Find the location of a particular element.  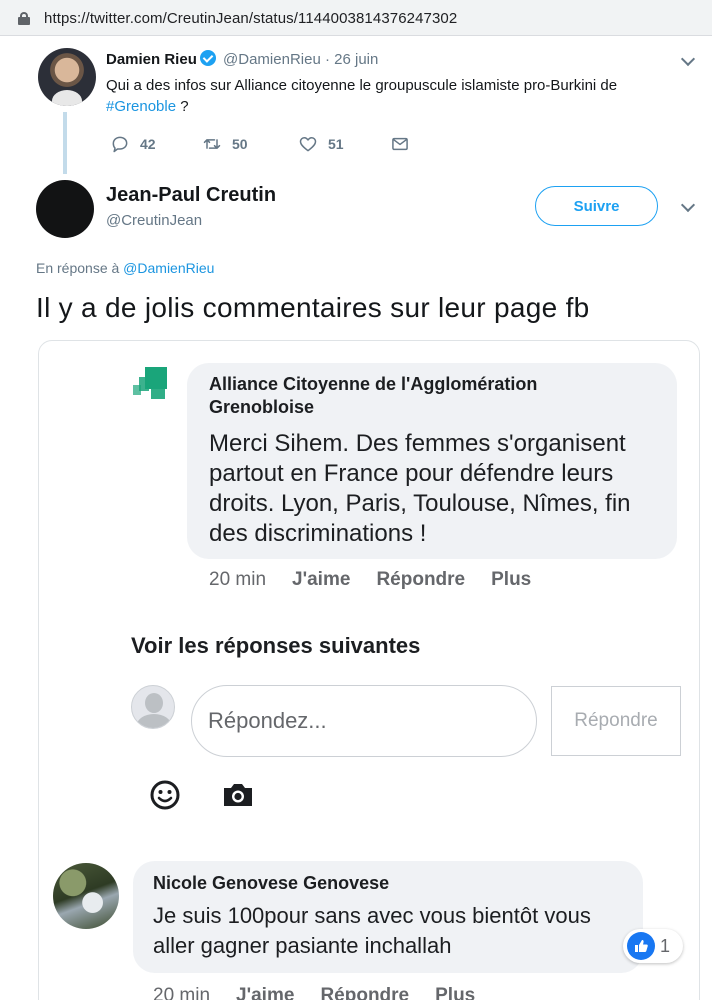

reply-mention-link: @DamienRieu is located at coordinates (168, 268).